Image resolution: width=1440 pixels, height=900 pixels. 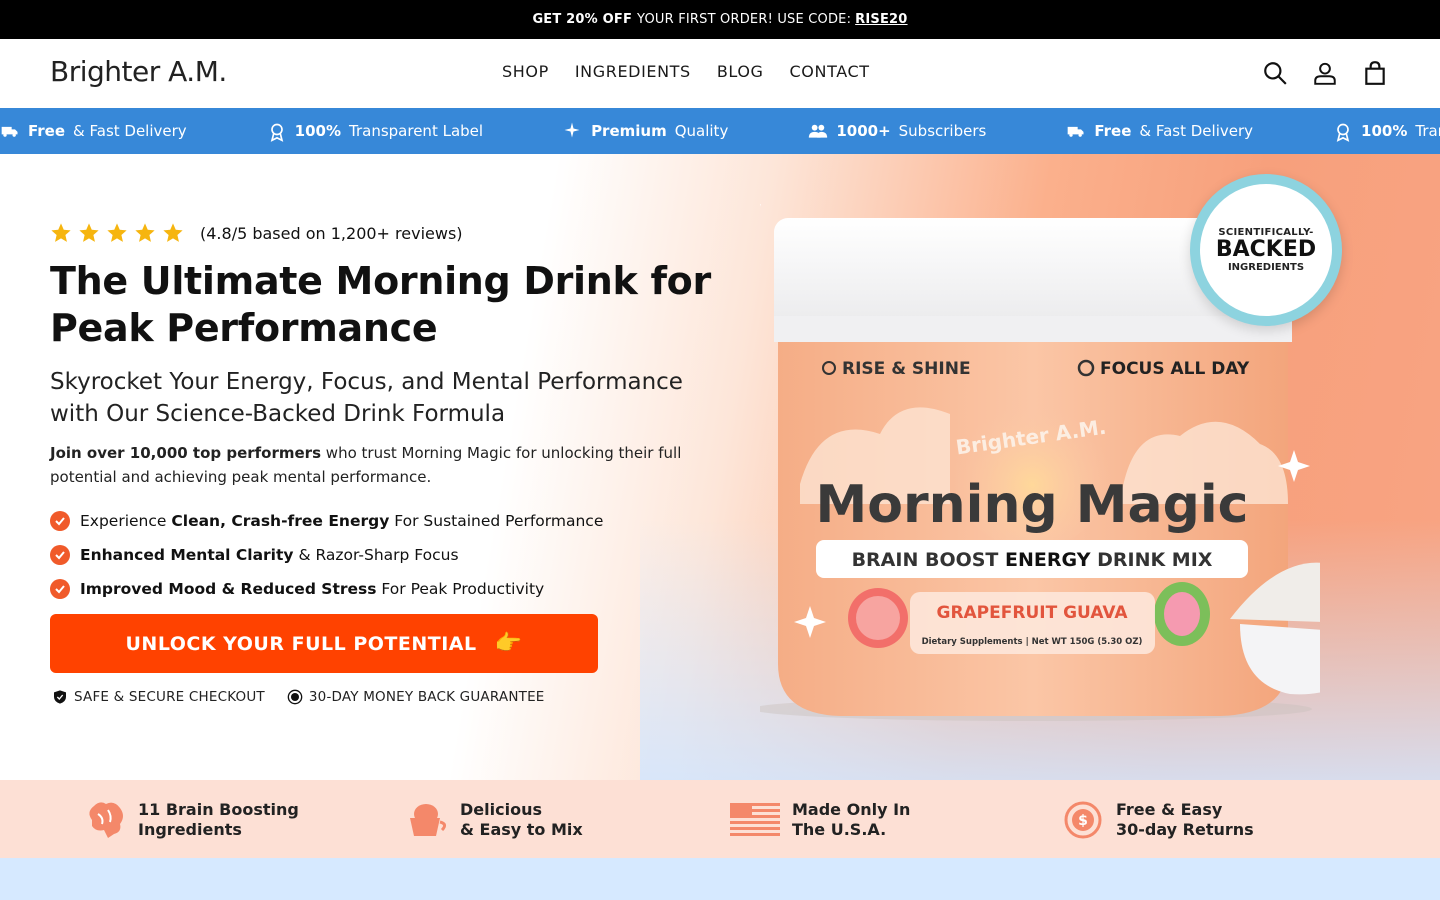 What do you see at coordinates (331, 233) in the screenshot?
I see `rating-text: (4.8/5 based on 1,200+ reviews)` at bounding box center [331, 233].